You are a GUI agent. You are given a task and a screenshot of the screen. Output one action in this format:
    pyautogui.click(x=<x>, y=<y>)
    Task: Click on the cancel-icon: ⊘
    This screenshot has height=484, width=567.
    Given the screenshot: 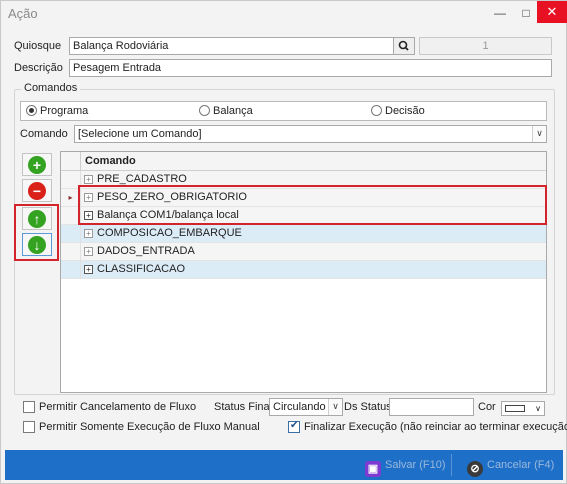 What is the action you would take?
    pyautogui.click(x=475, y=469)
    